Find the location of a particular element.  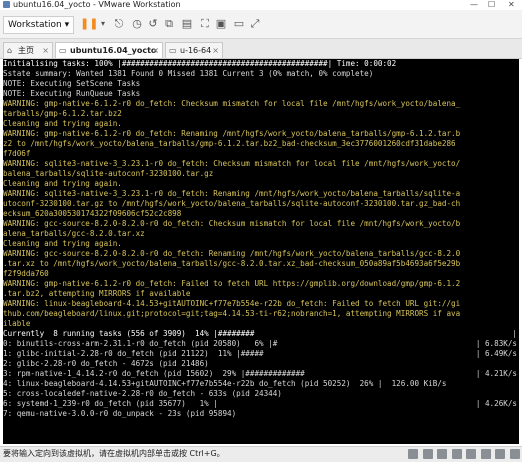

stretch-icon: ⤢ is located at coordinates (255, 24).